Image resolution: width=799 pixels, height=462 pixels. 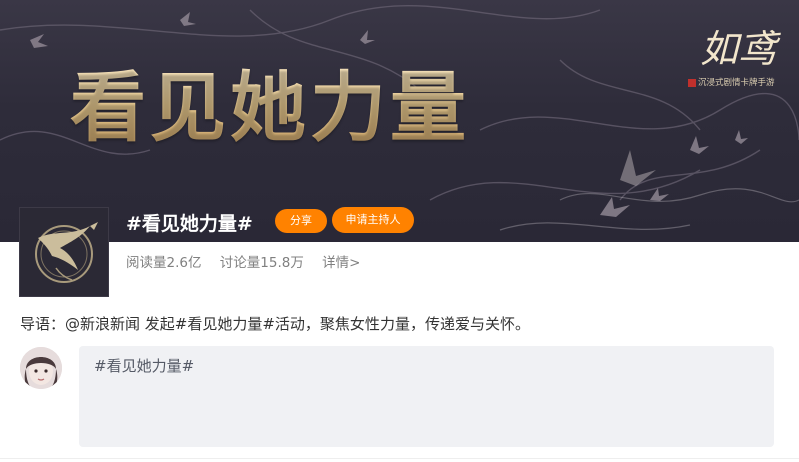 I want to click on intro-text: 发起#看见她力量#活动，聚焦女性力量，传递爱与关怀。, so click(x=335, y=324).